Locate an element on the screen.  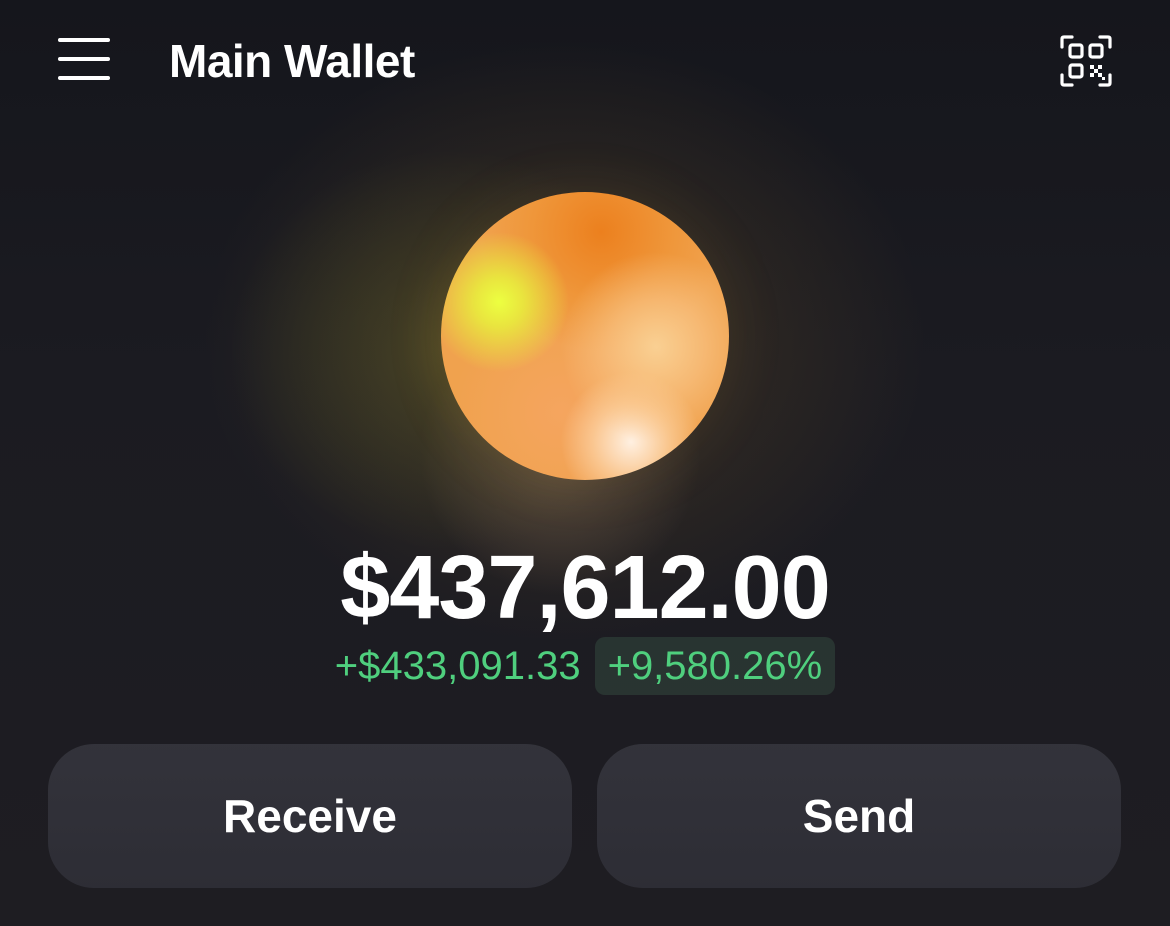
hamburger-menu-icon is located at coordinates (82, 59).